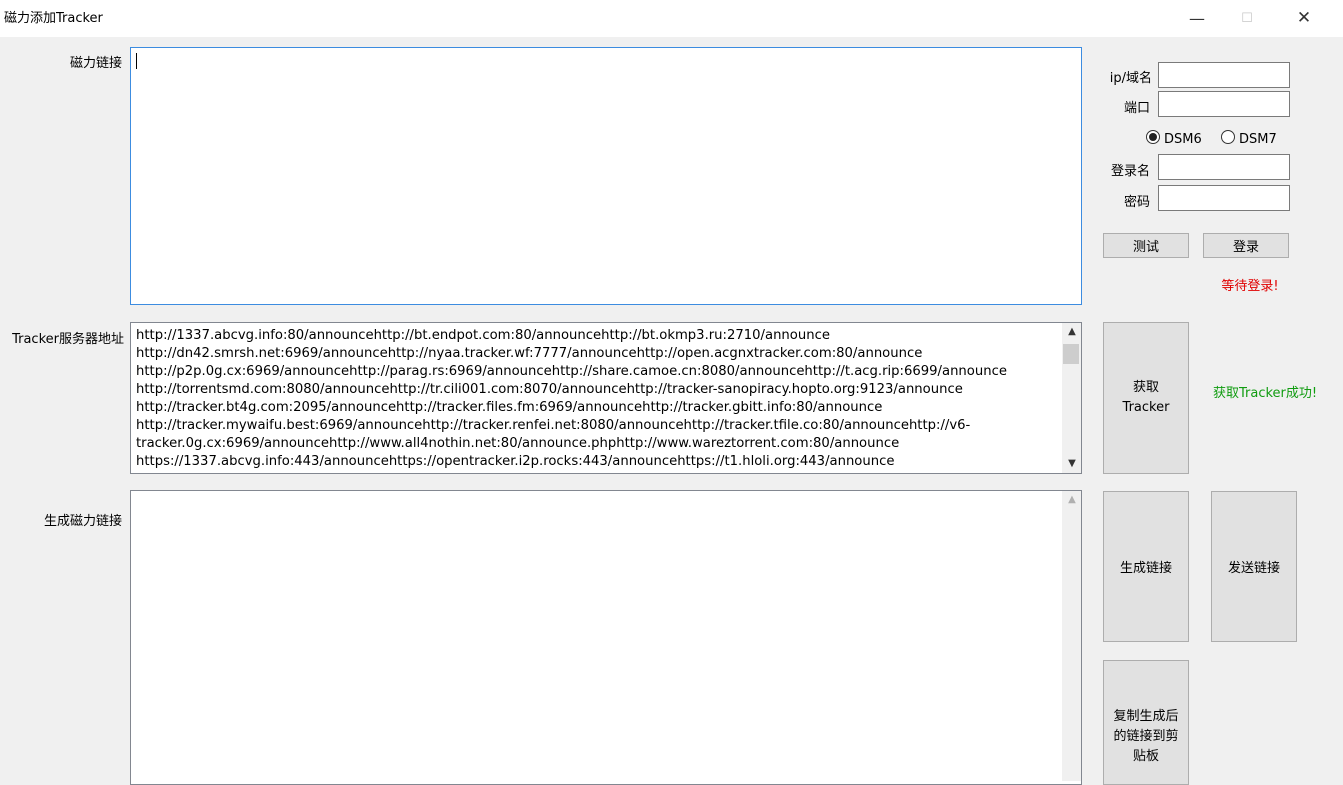 The width and height of the screenshot is (1343, 785). I want to click on dsm7-label: DSM7, so click(1258, 139).